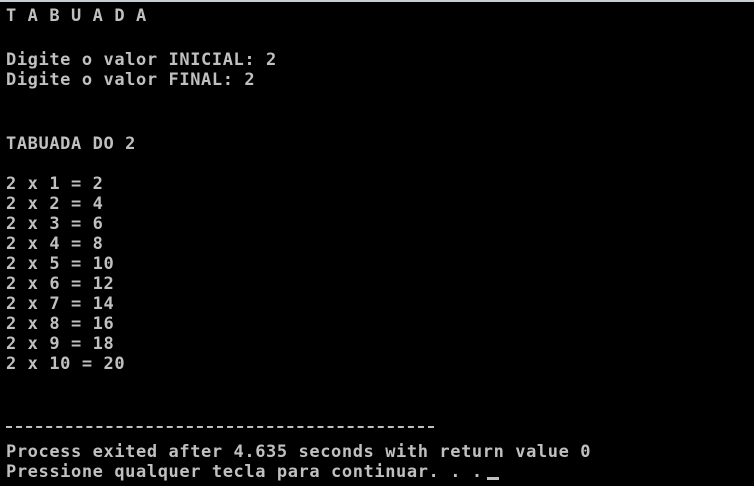 This screenshot has width=754, height=486. I want to click on table-row: 2 x 9 = 18, so click(60, 344).